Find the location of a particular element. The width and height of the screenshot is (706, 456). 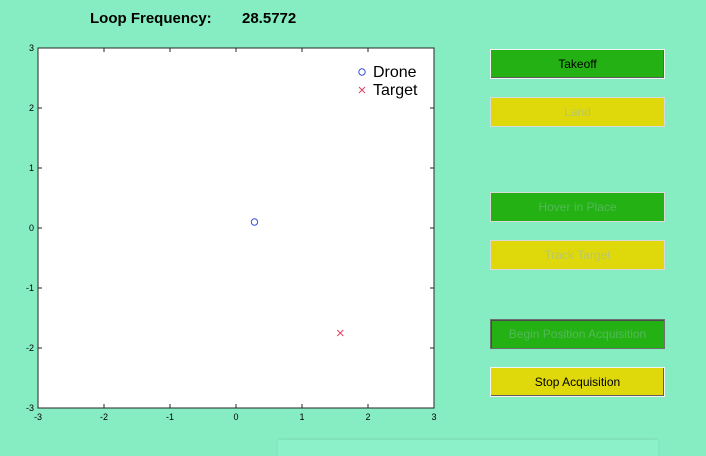

x-tick-label: -2 is located at coordinates (104, 417).